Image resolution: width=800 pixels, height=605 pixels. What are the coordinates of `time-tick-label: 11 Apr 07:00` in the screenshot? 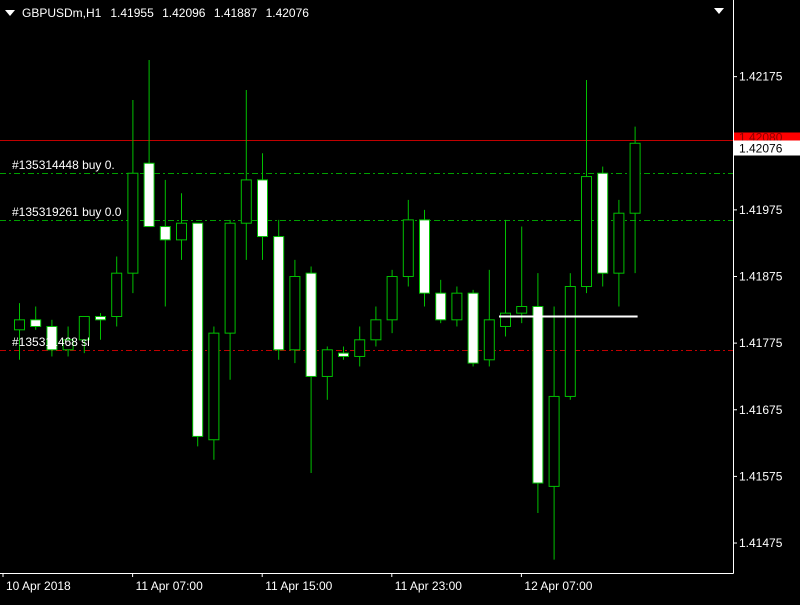 It's located at (169, 586).